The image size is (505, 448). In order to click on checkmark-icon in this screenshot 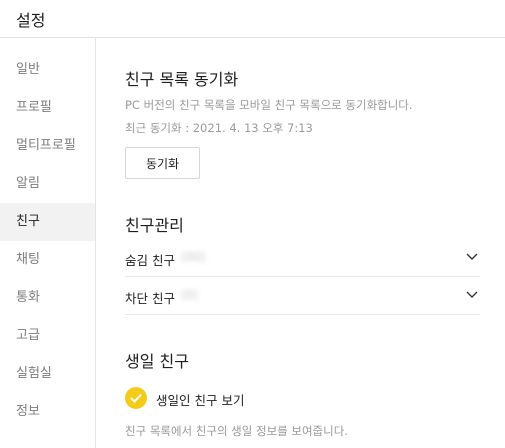, I will do `click(136, 398)`.